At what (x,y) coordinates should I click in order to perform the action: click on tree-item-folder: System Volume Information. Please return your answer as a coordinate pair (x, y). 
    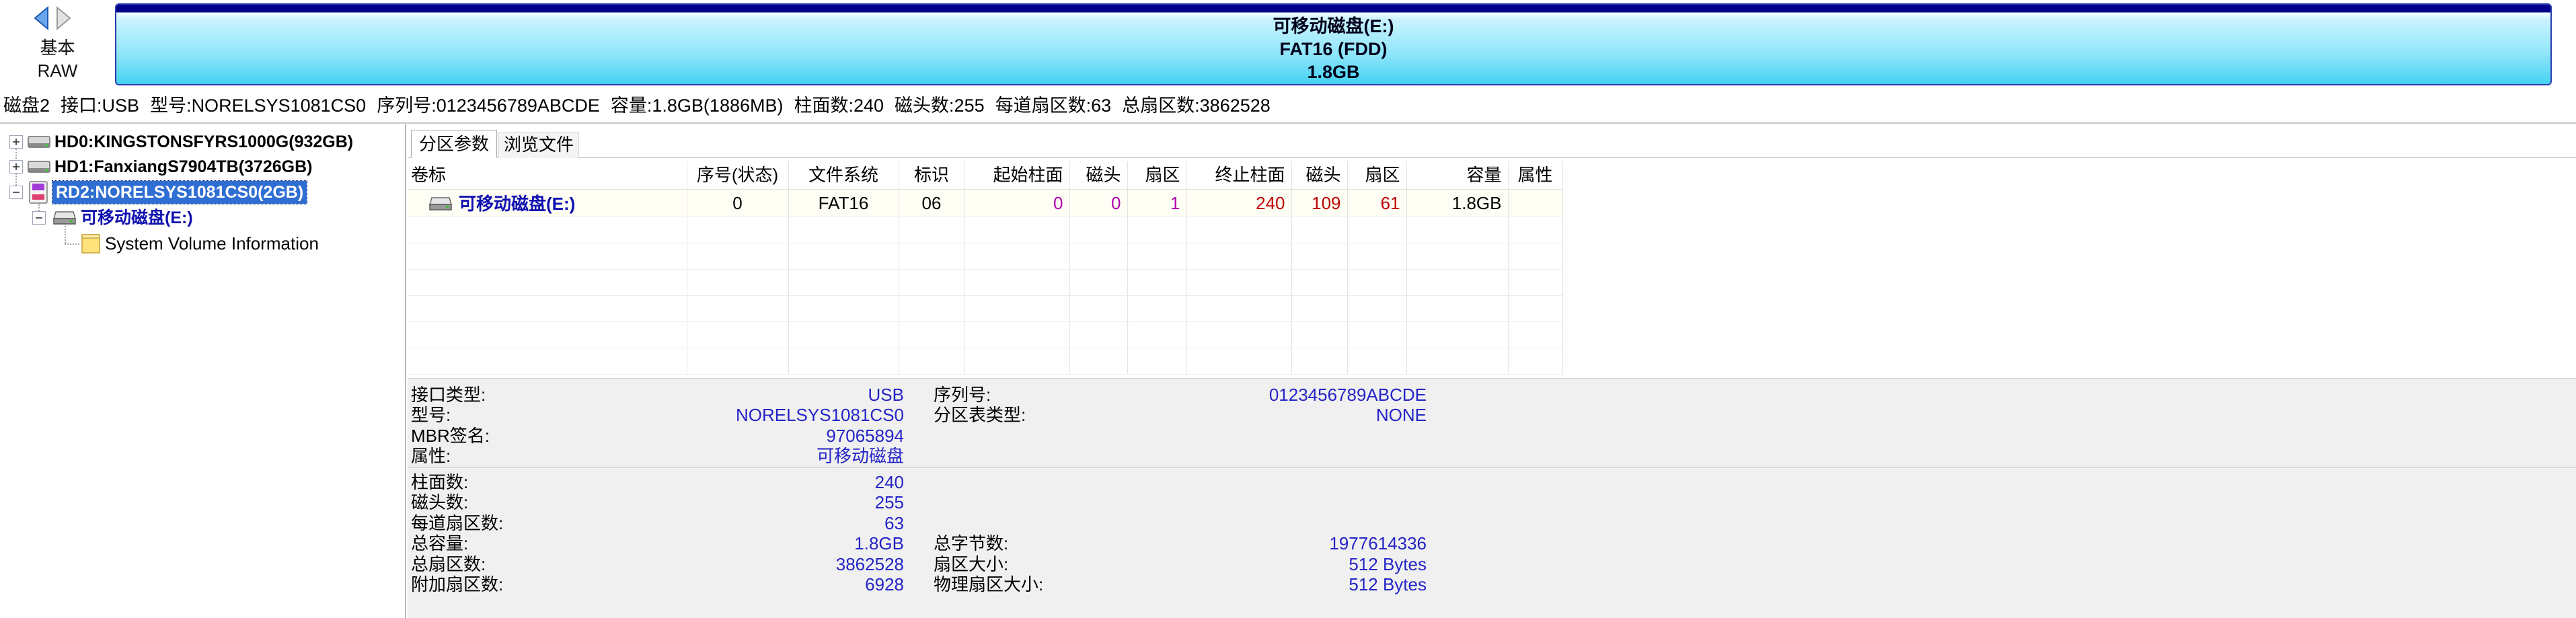
    Looking at the image, I should click on (202, 243).